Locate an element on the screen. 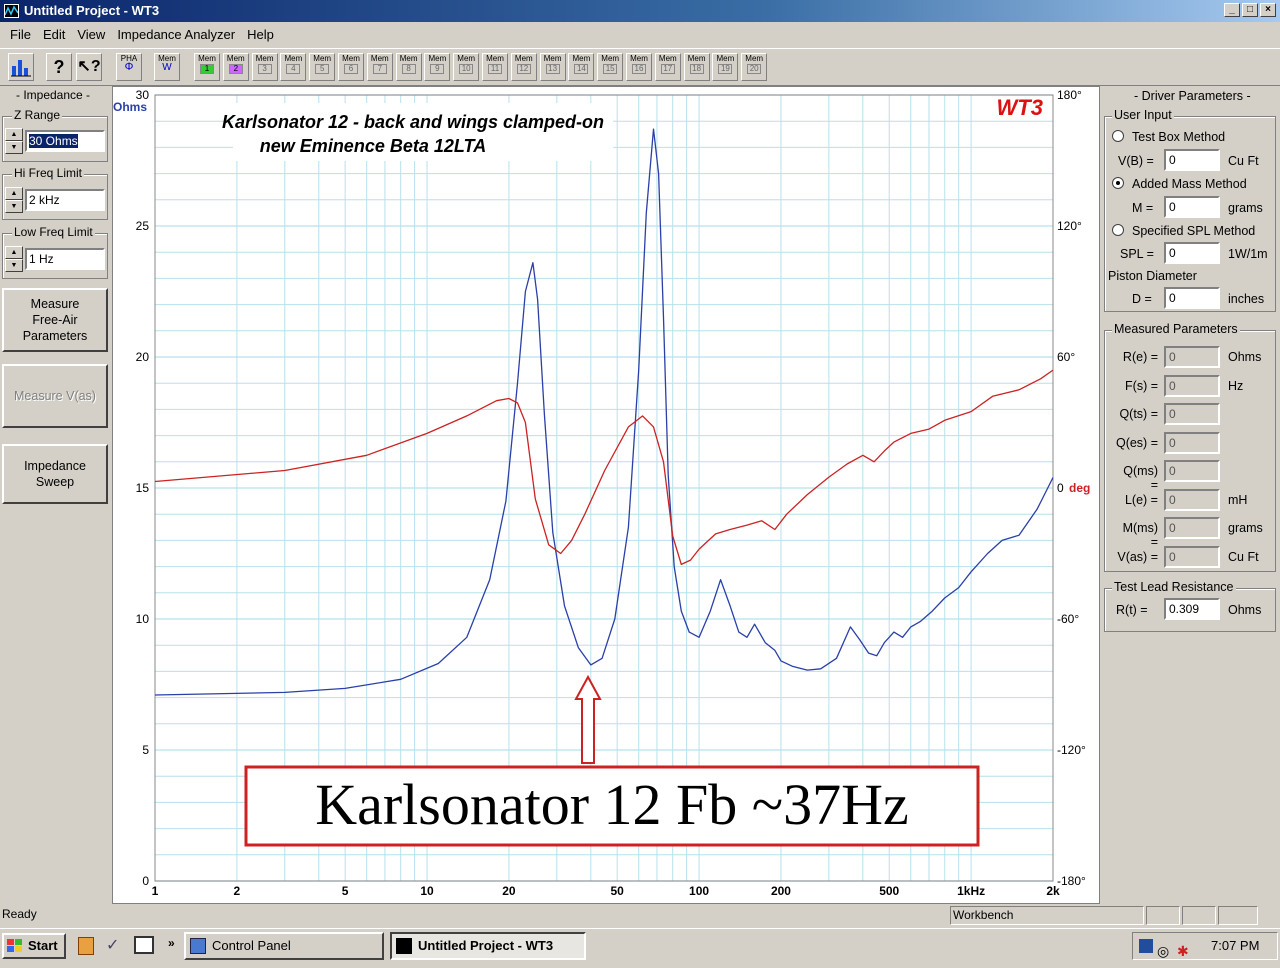 This screenshot has width=1280, height=968. status-workbench: Workbench is located at coordinates (1047, 915).